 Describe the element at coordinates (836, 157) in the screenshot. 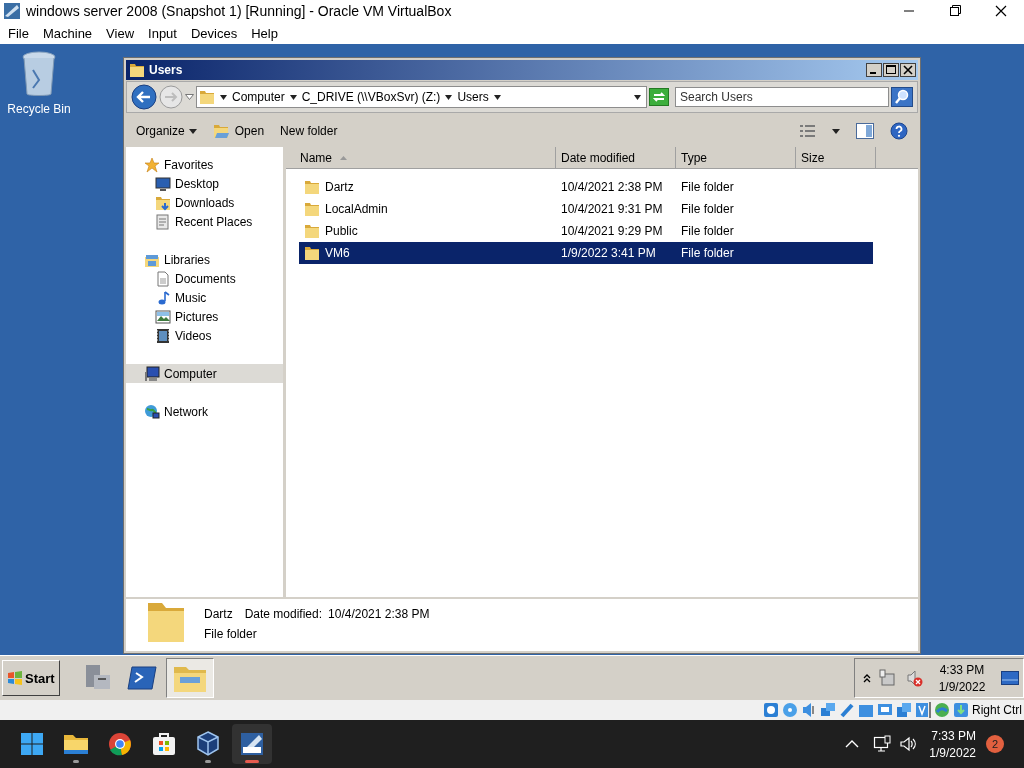

I see `column-header: Size` at that location.